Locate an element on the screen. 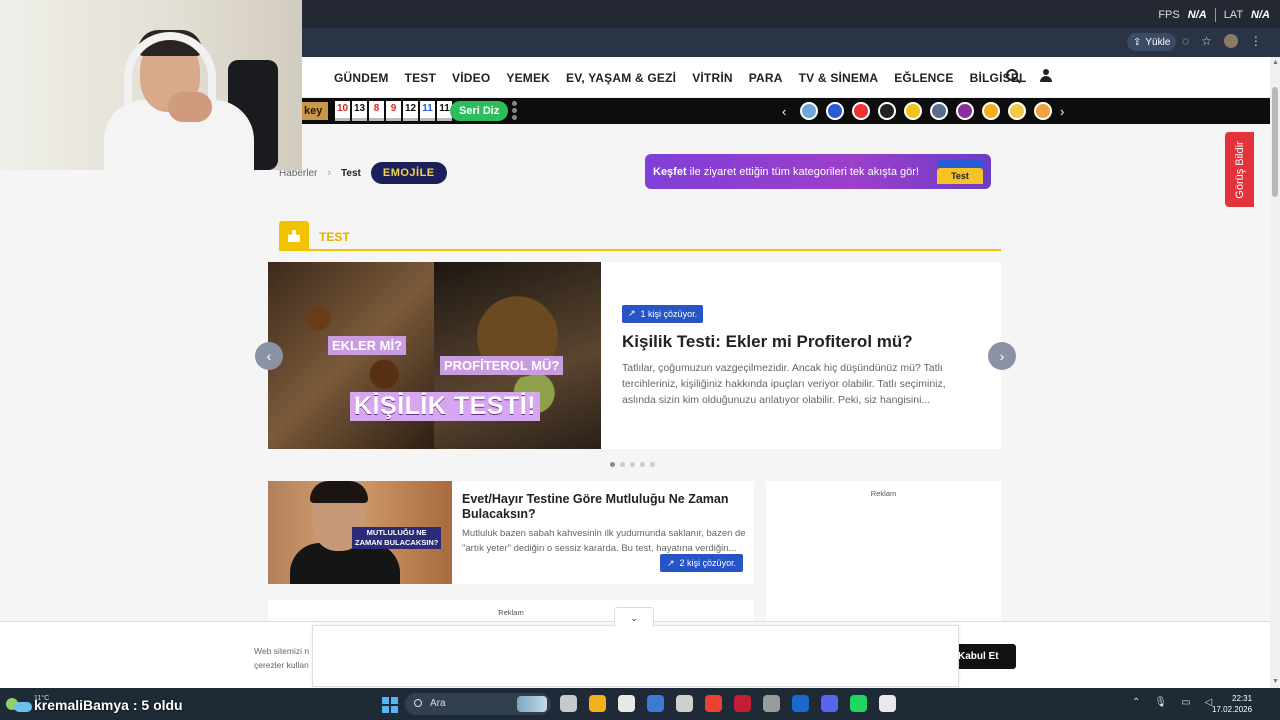 The image size is (1280, 720). nav-item-0: GÜNDEM is located at coordinates (361, 78).